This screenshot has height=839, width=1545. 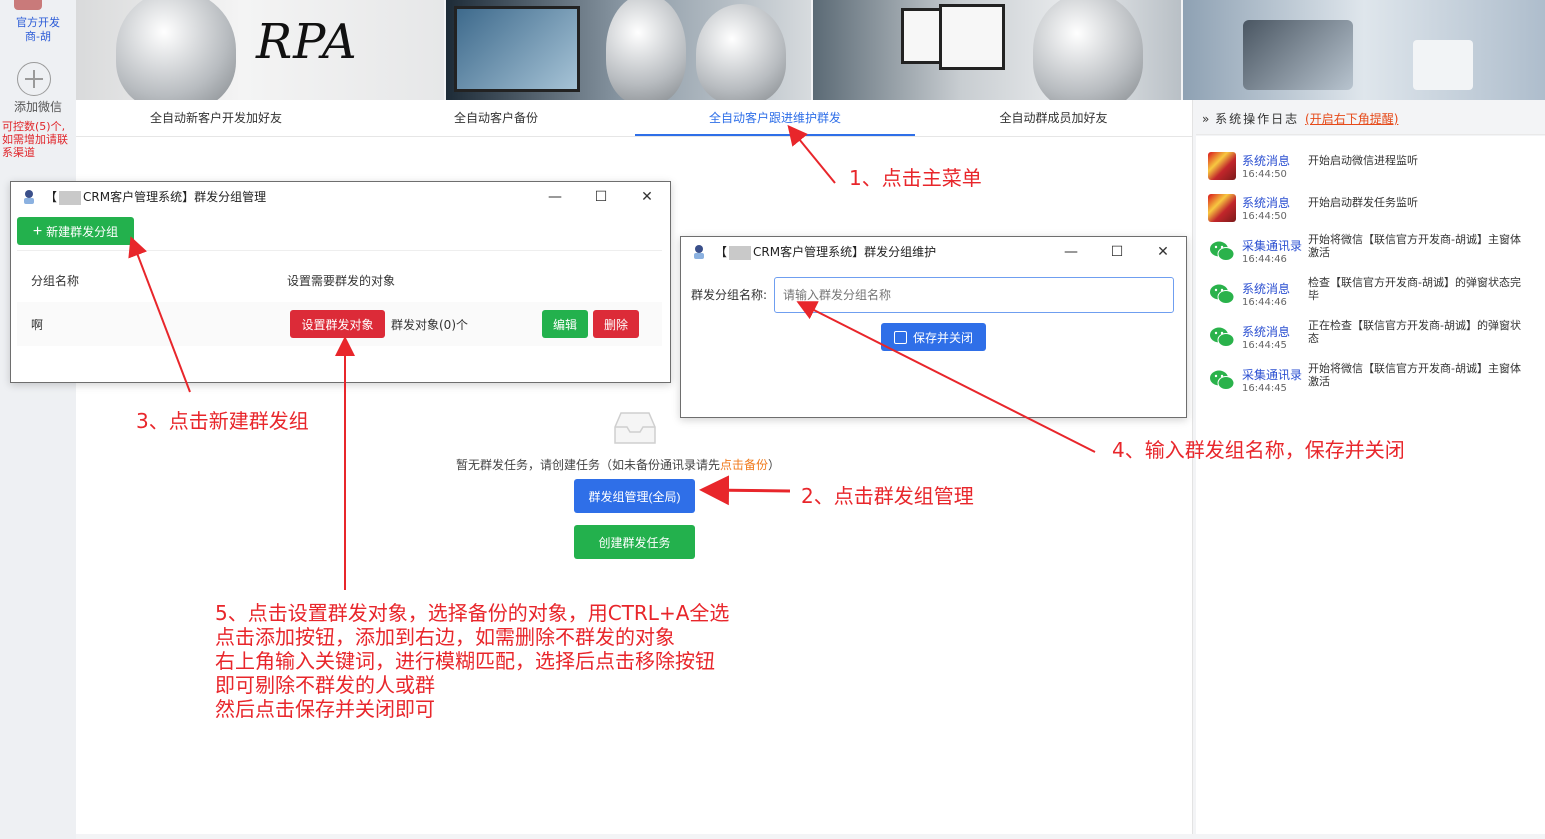 I want to click on title-prefix: 【, so click(x=51, y=197).